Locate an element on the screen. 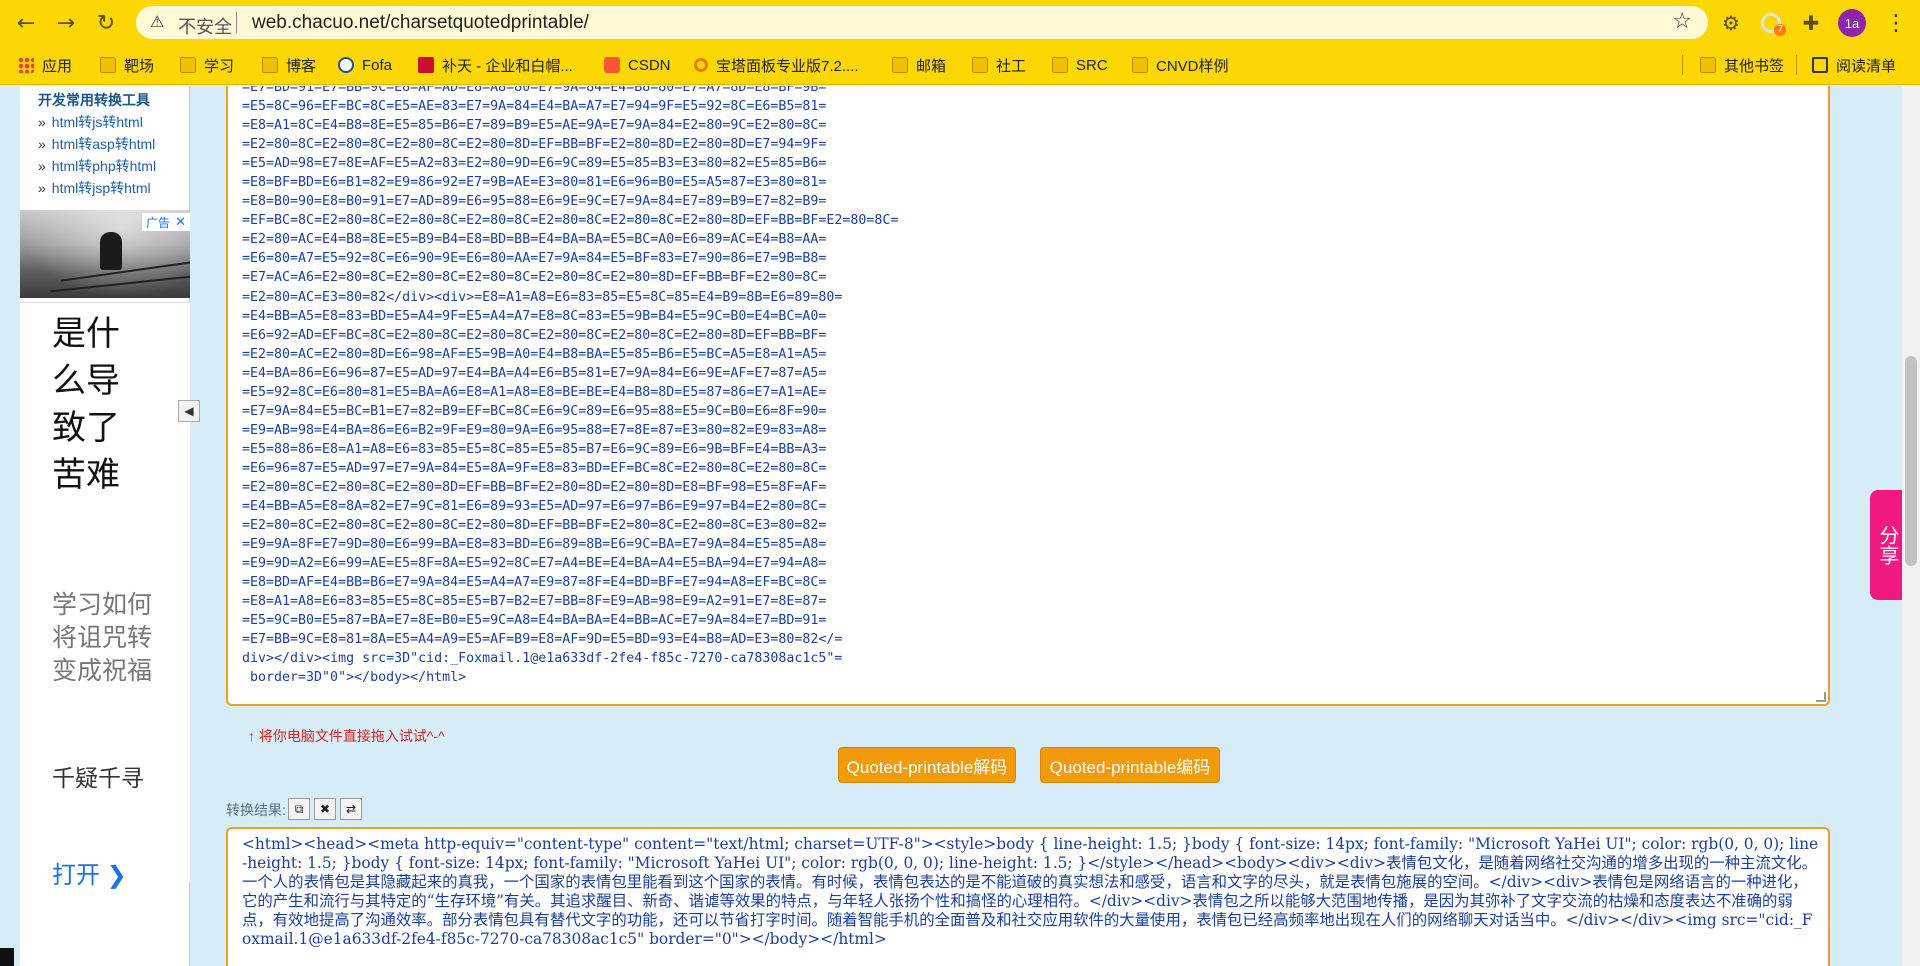 The width and height of the screenshot is (1920, 966). share-label: 分享 is located at coordinates (1887, 545).